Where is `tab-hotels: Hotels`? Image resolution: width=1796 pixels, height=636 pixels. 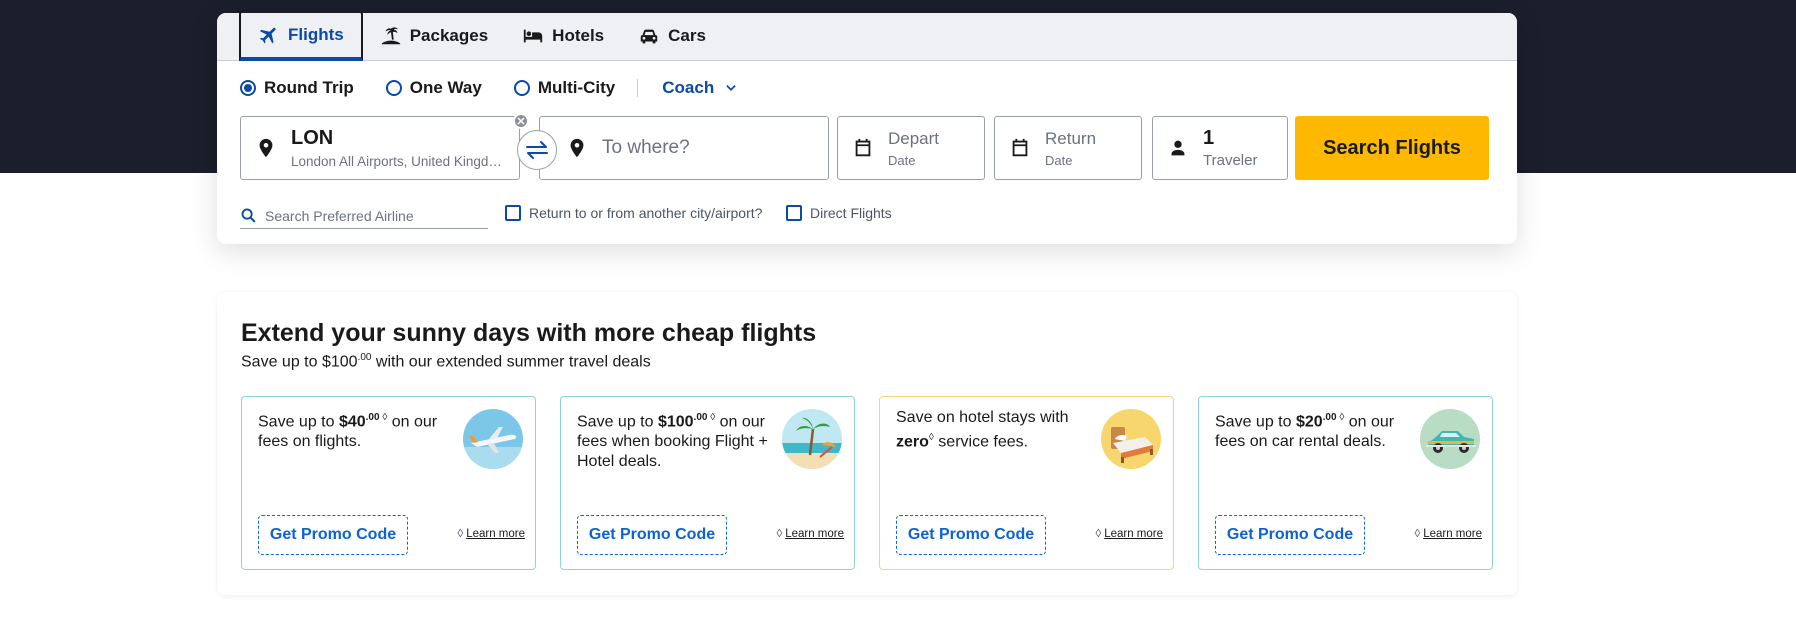 tab-hotels: Hotels is located at coordinates (563, 36).